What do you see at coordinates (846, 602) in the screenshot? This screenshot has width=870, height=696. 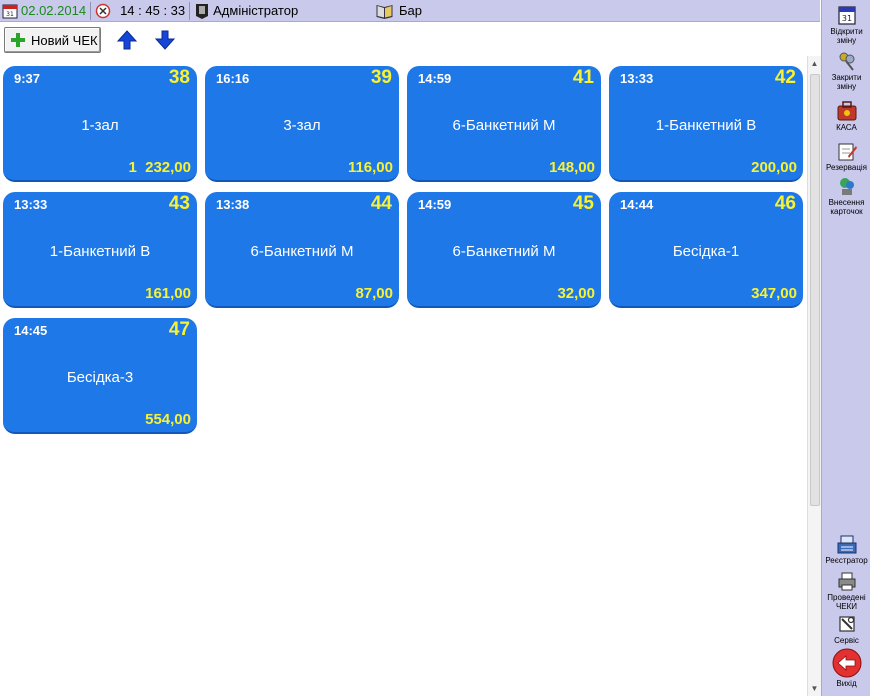 I see `posted-checks-label: Проведені ЧЕКИ` at bounding box center [846, 602].